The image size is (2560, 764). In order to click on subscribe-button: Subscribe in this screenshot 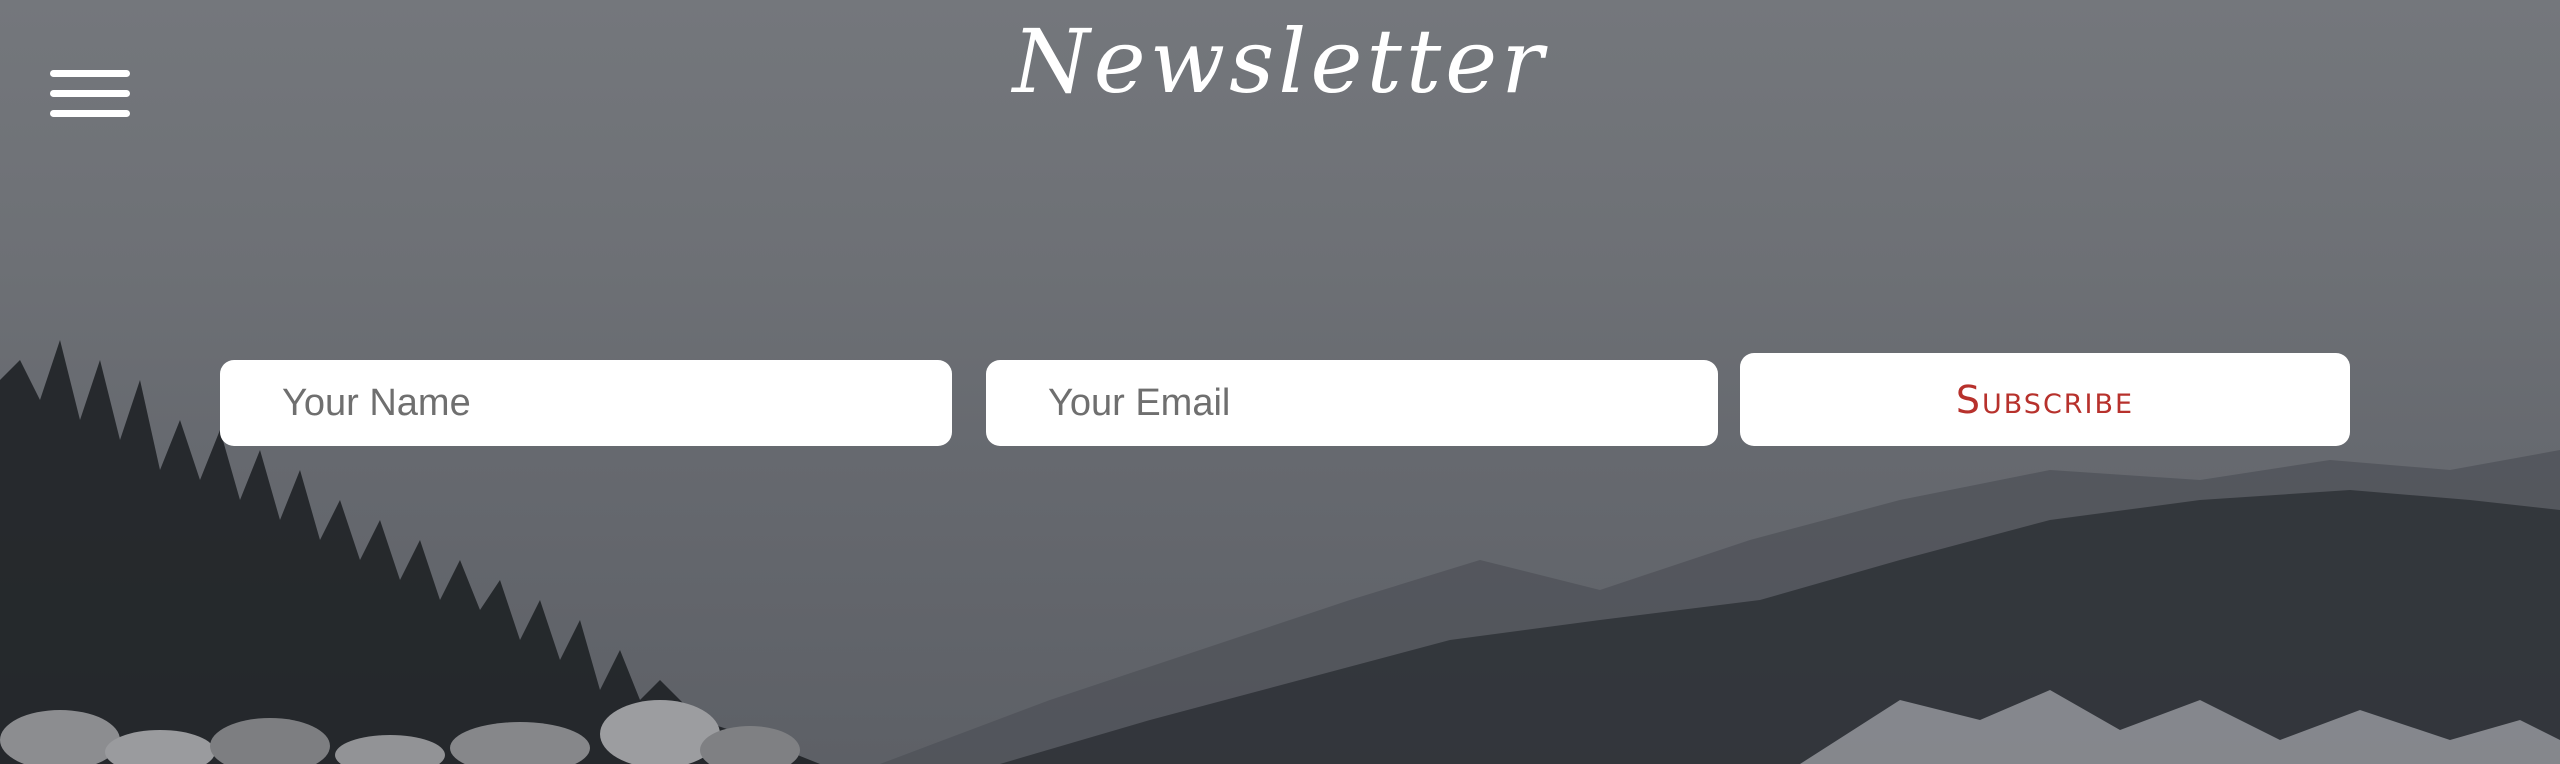, I will do `click(2045, 399)`.